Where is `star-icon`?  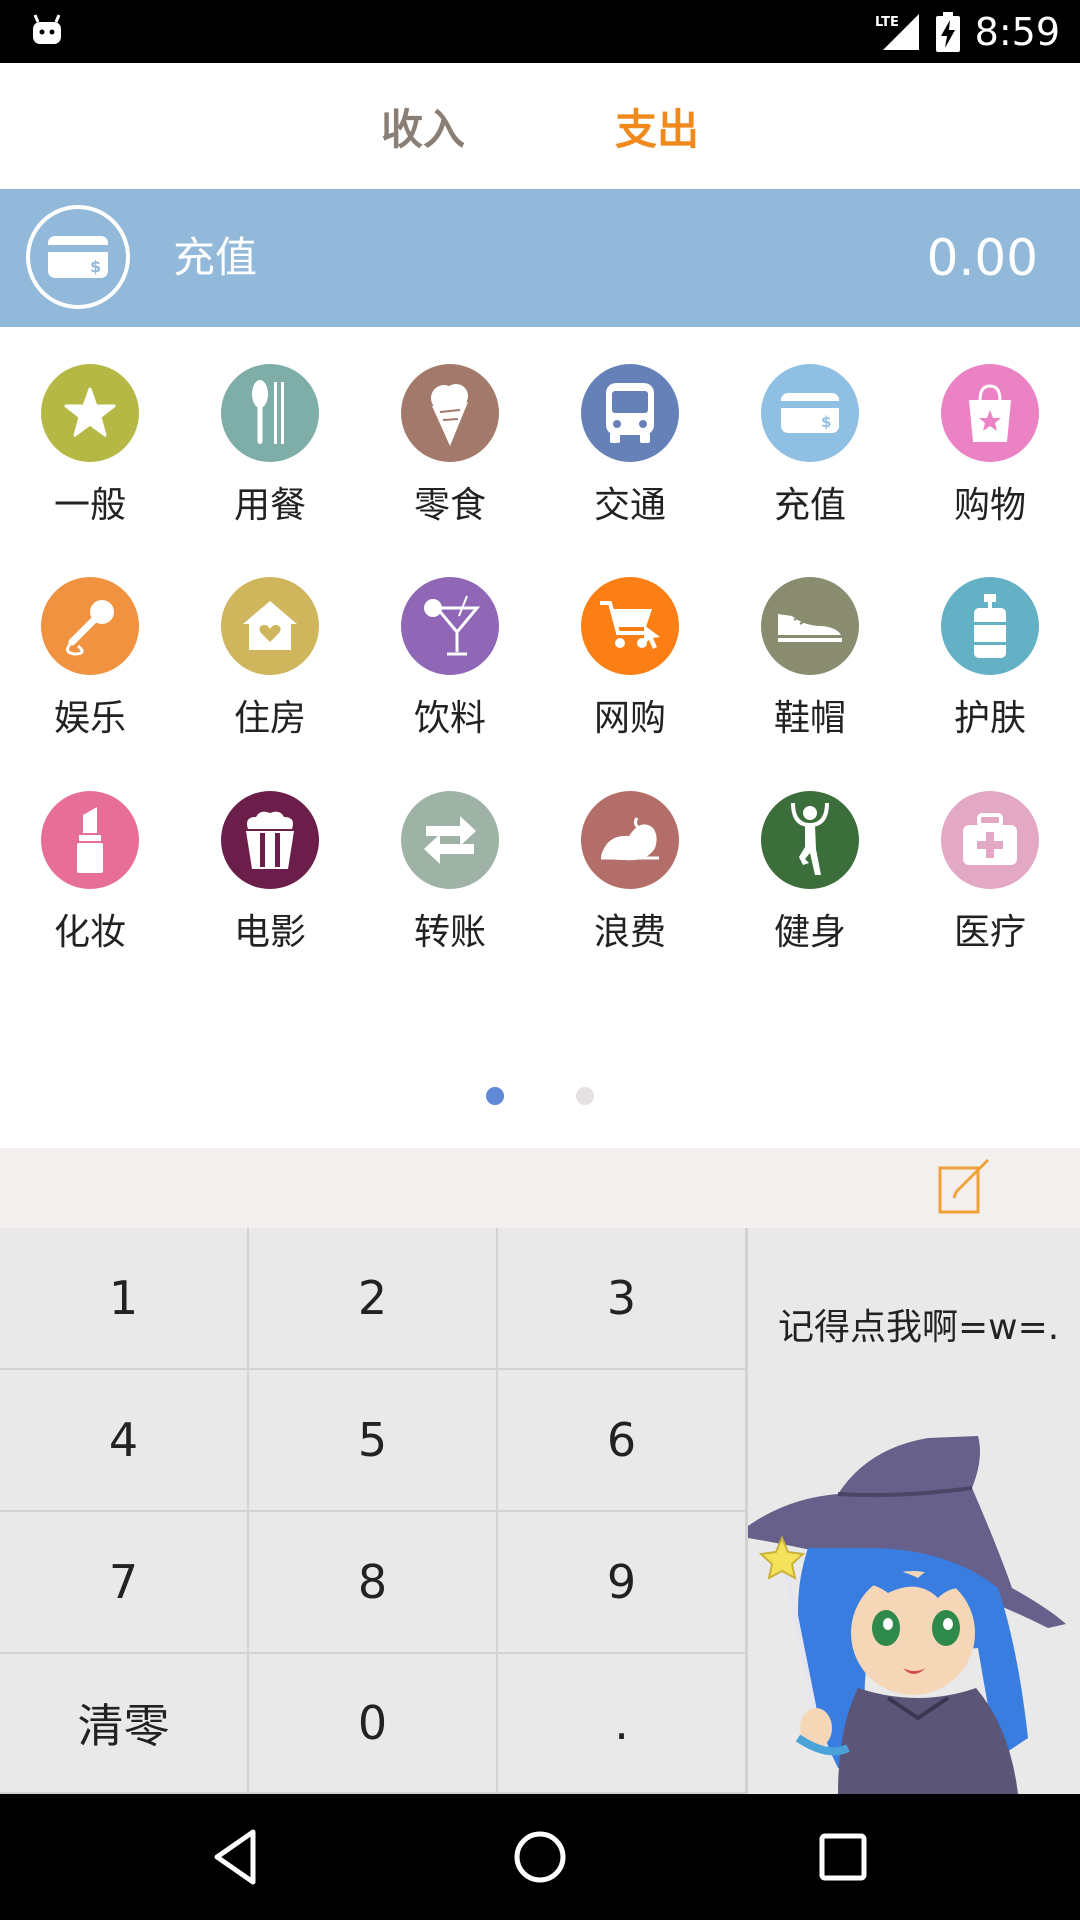 star-icon is located at coordinates (90, 413).